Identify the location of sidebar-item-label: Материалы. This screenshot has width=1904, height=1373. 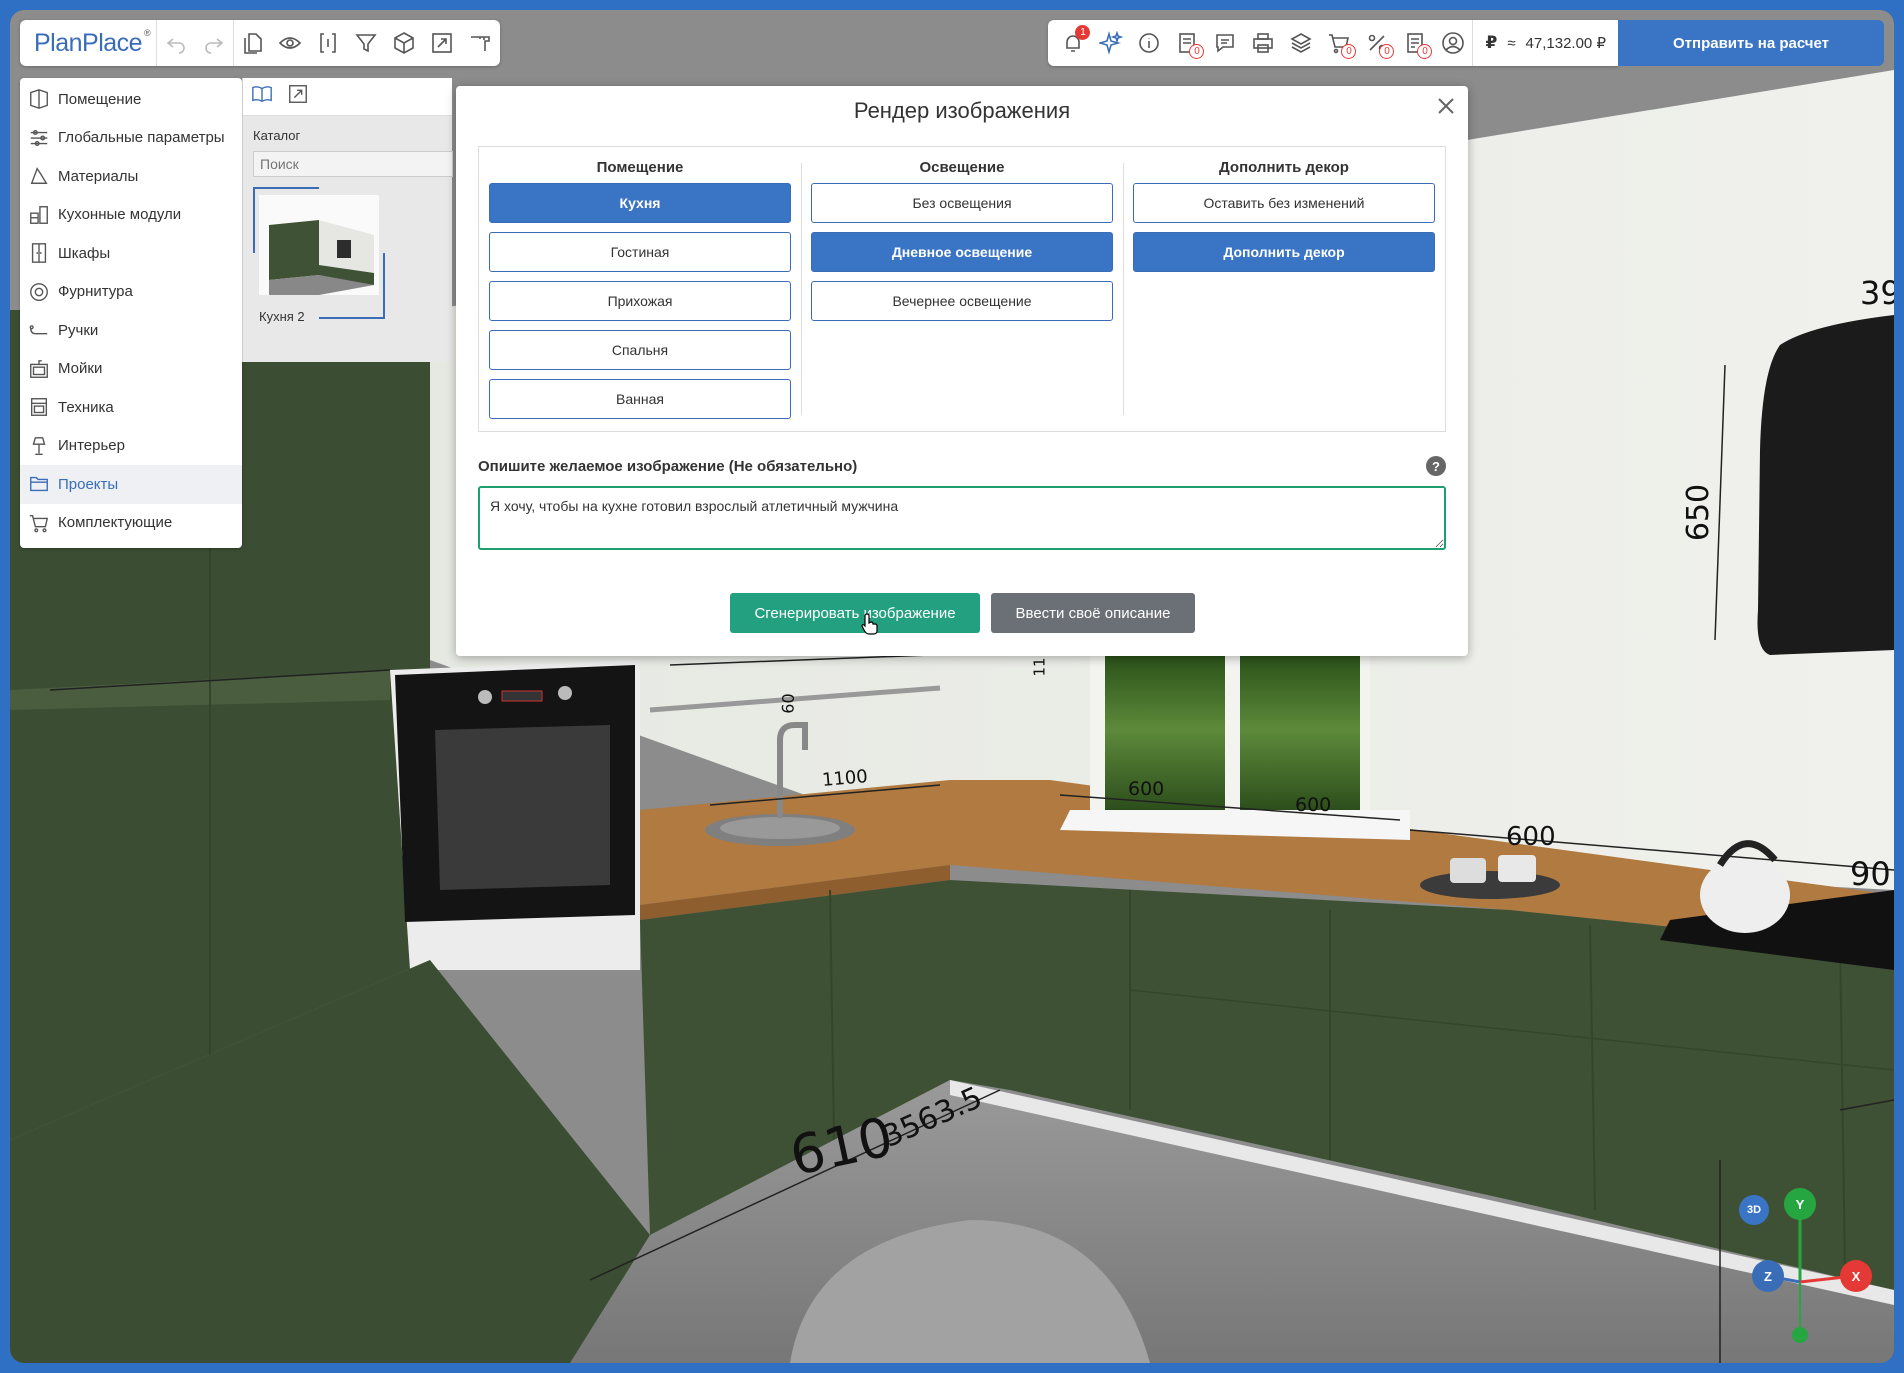
(98, 176).